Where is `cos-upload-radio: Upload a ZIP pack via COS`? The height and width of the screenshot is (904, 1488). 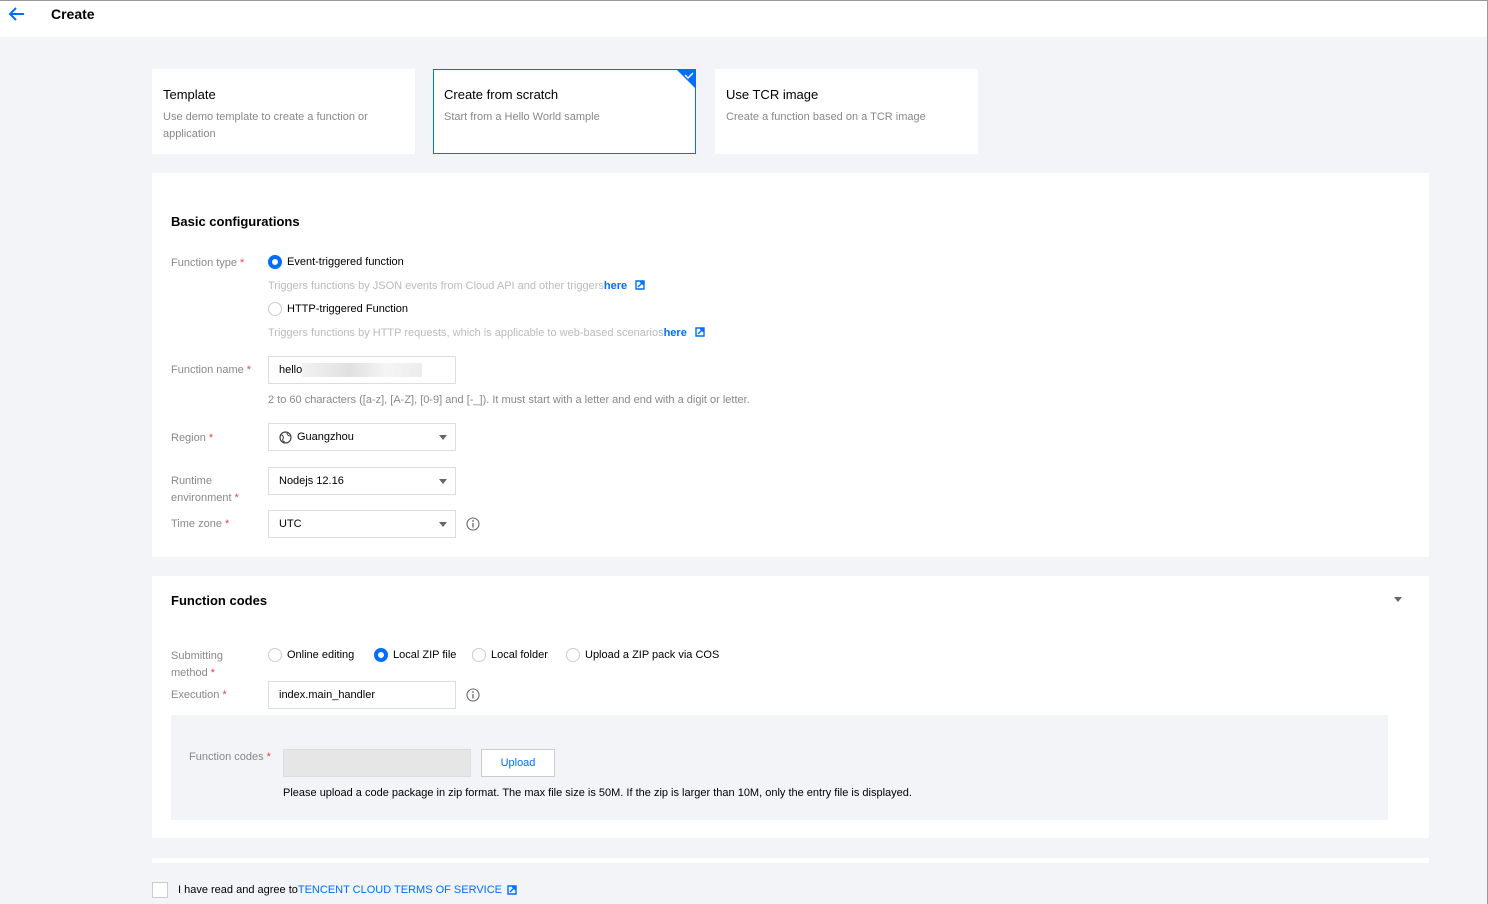 cos-upload-radio: Upload a ZIP pack via COS is located at coordinates (642, 655).